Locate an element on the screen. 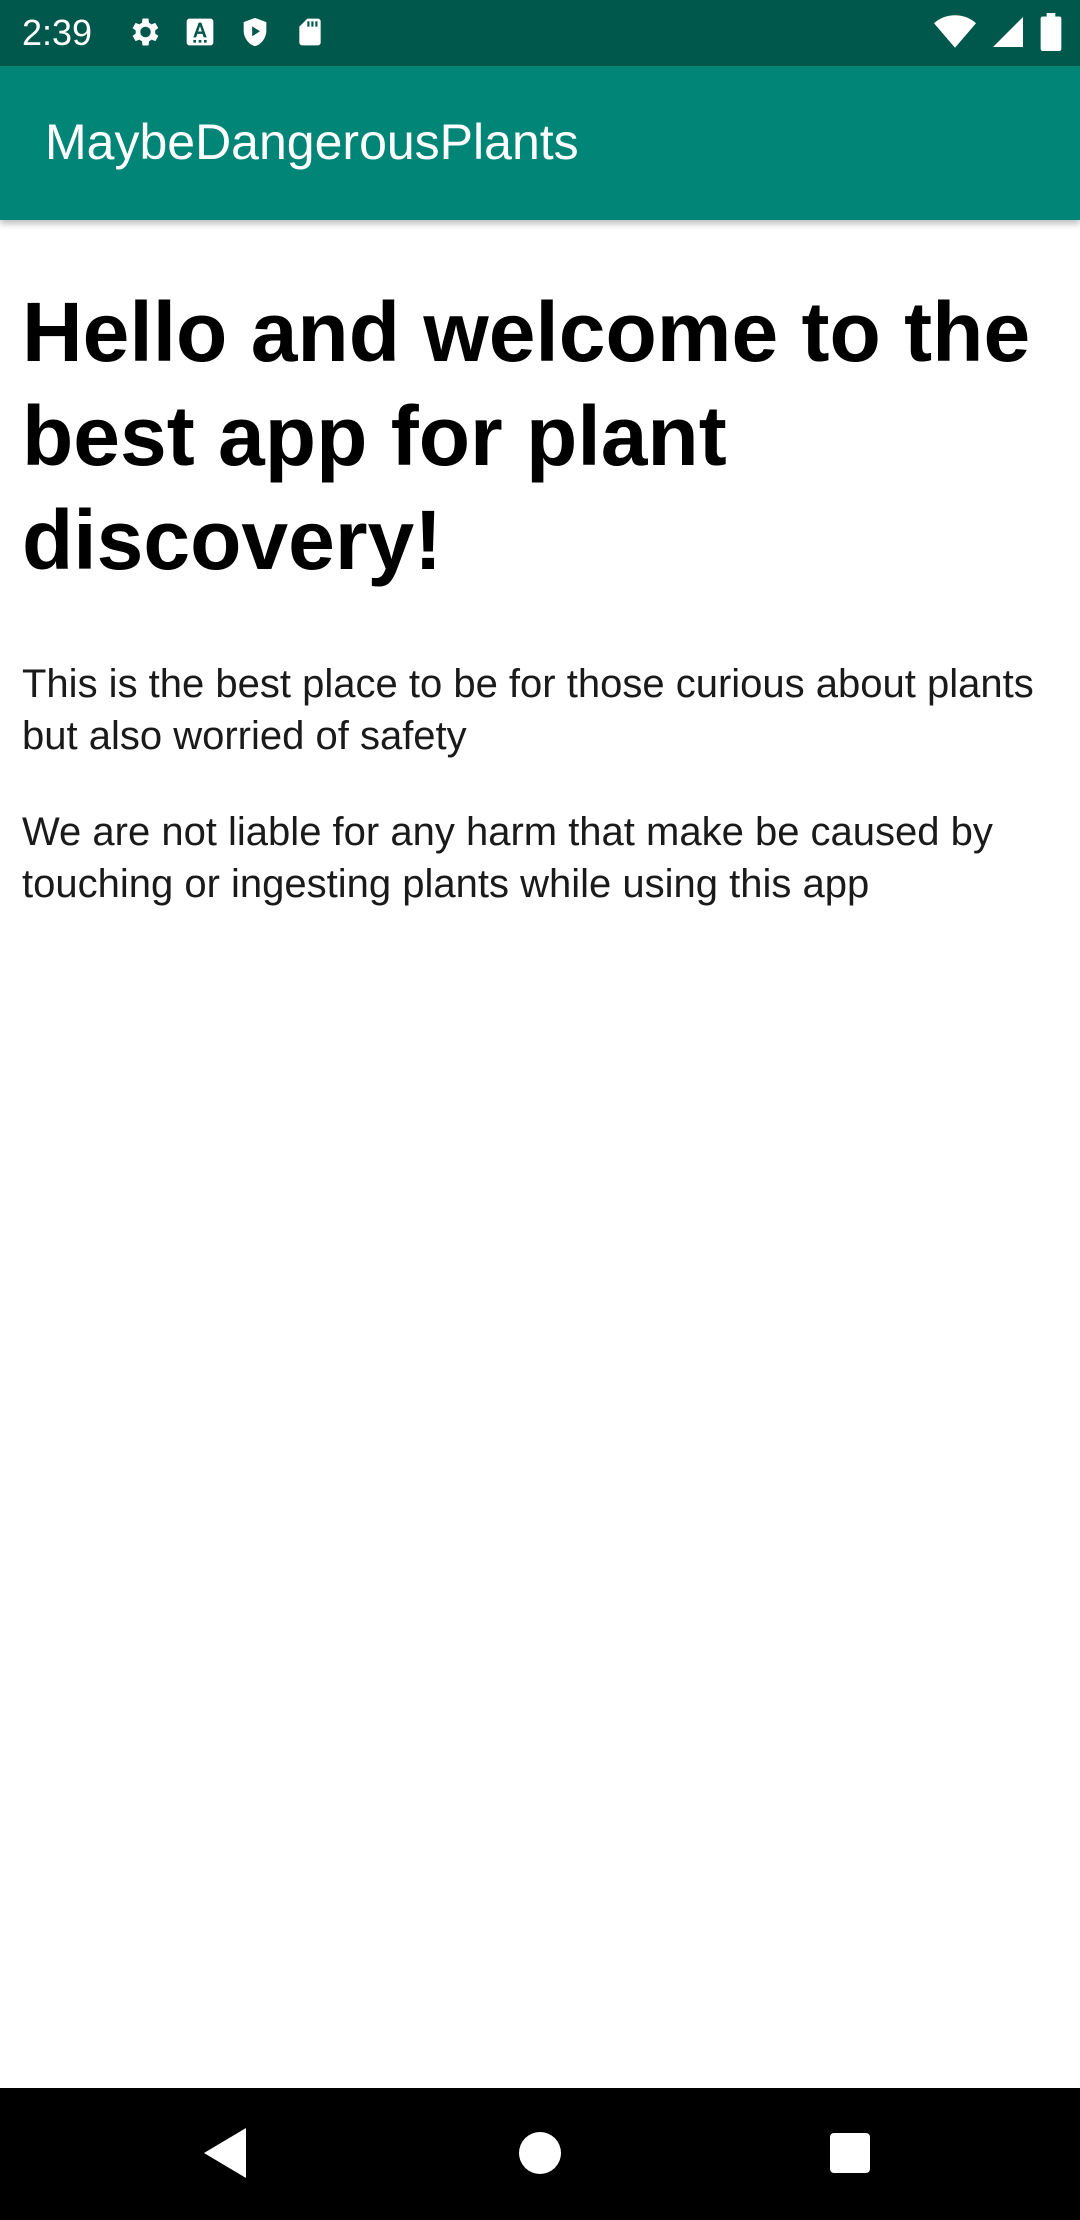 The height and width of the screenshot is (2220, 1080). font-a-icon is located at coordinates (200, 34).